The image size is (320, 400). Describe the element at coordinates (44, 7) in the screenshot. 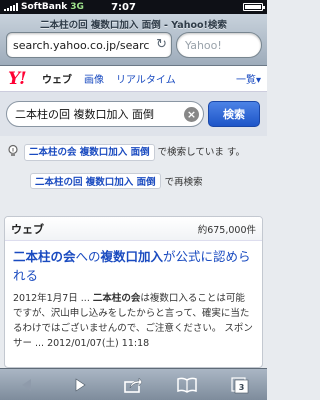

I see `carrier-label: SoftBank` at that location.